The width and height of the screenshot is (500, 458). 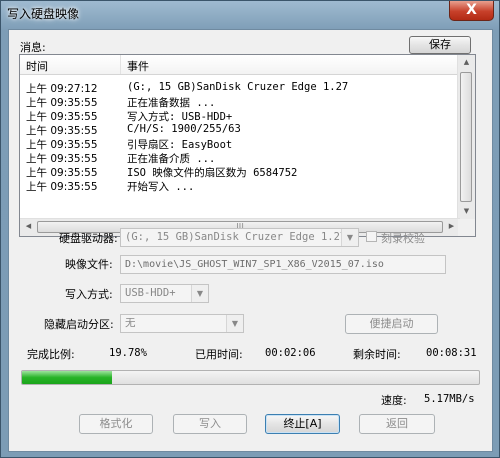 I want to click on window-title: 写入硬盘映像, so click(x=43, y=14).